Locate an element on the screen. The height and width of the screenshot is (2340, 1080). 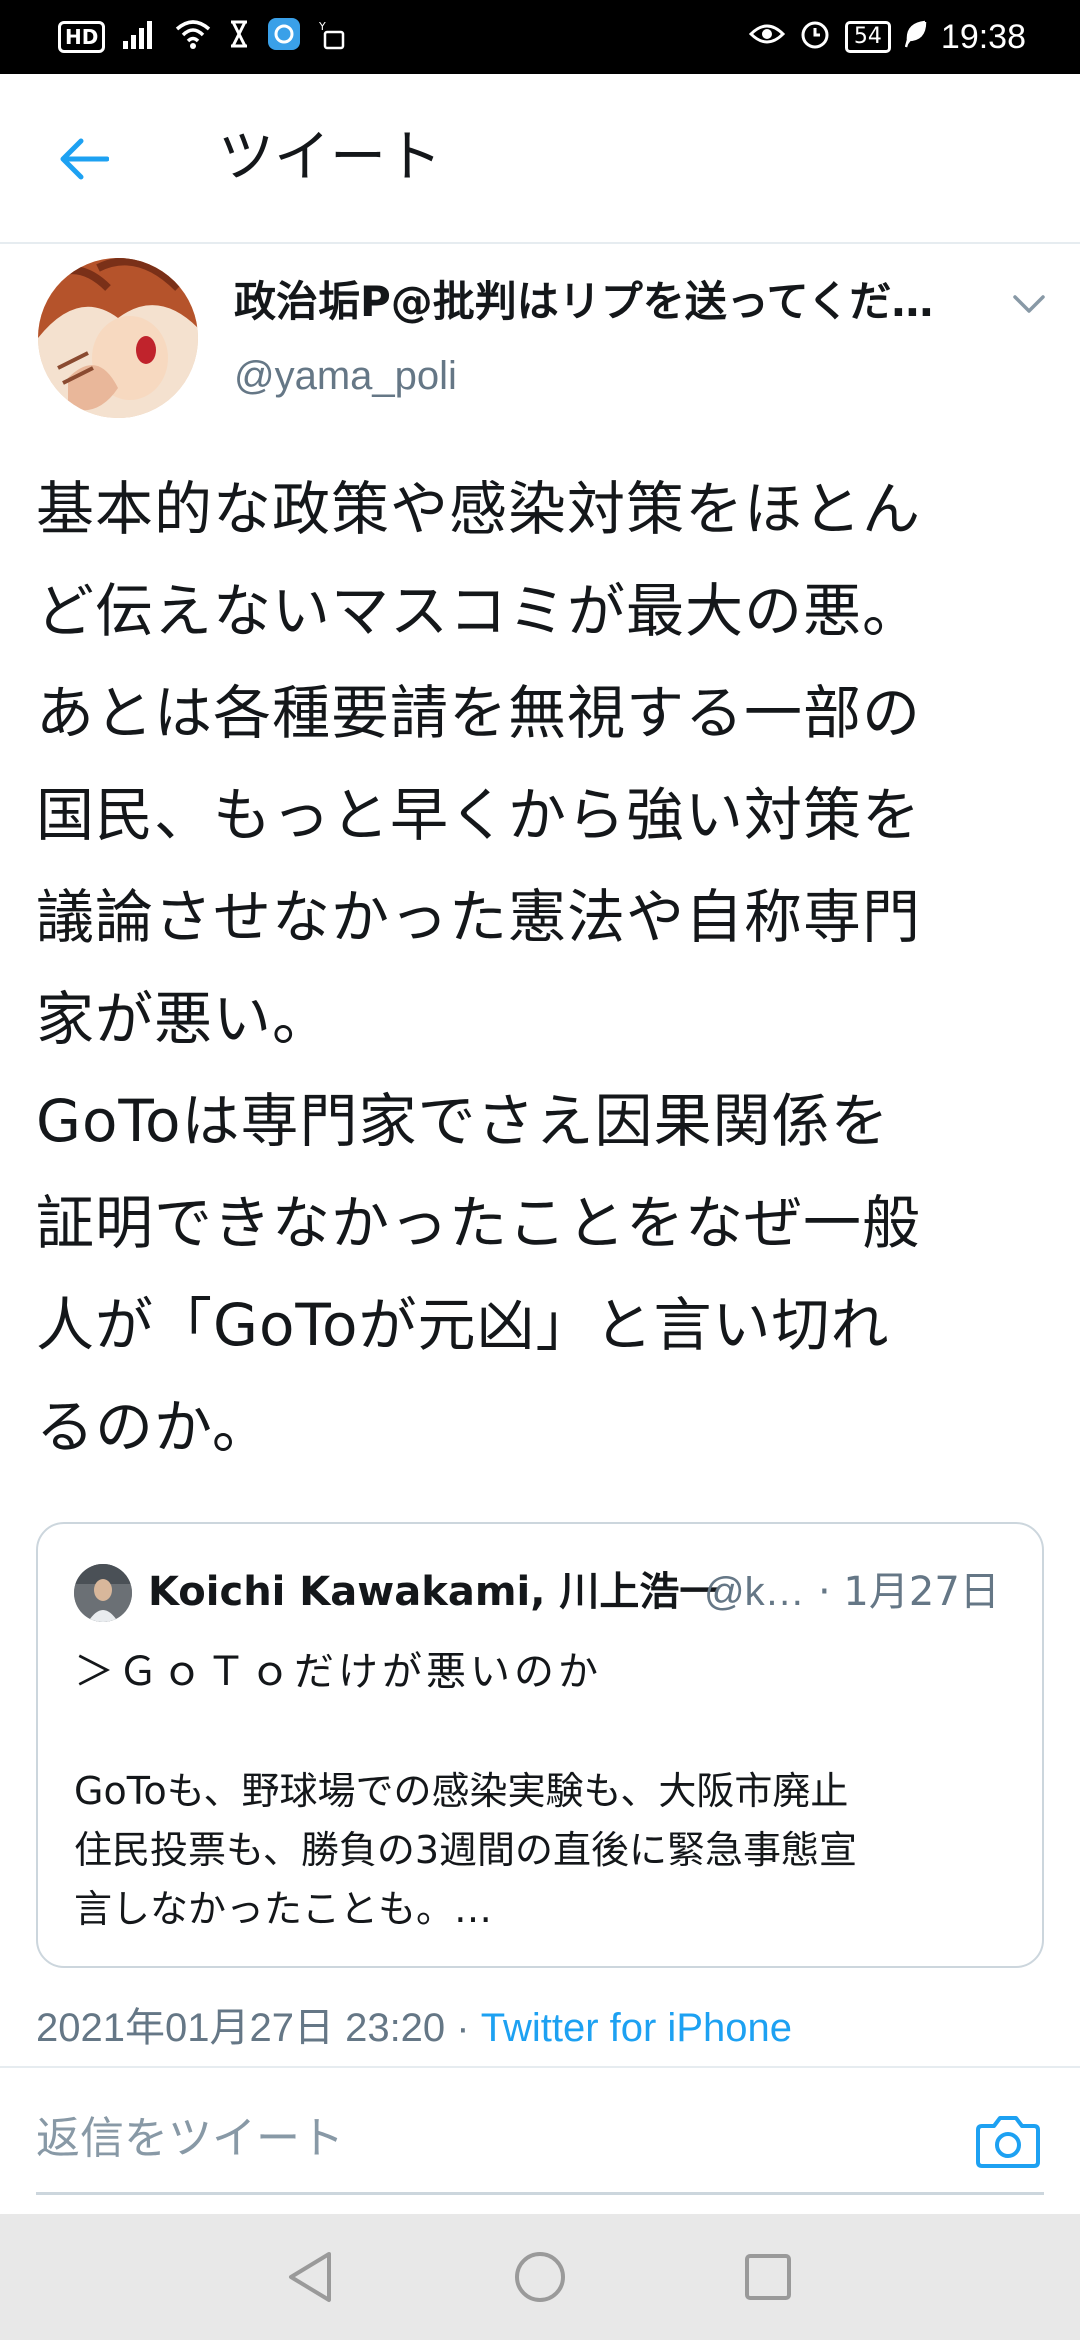
camera-button is located at coordinates (1008, 2140).